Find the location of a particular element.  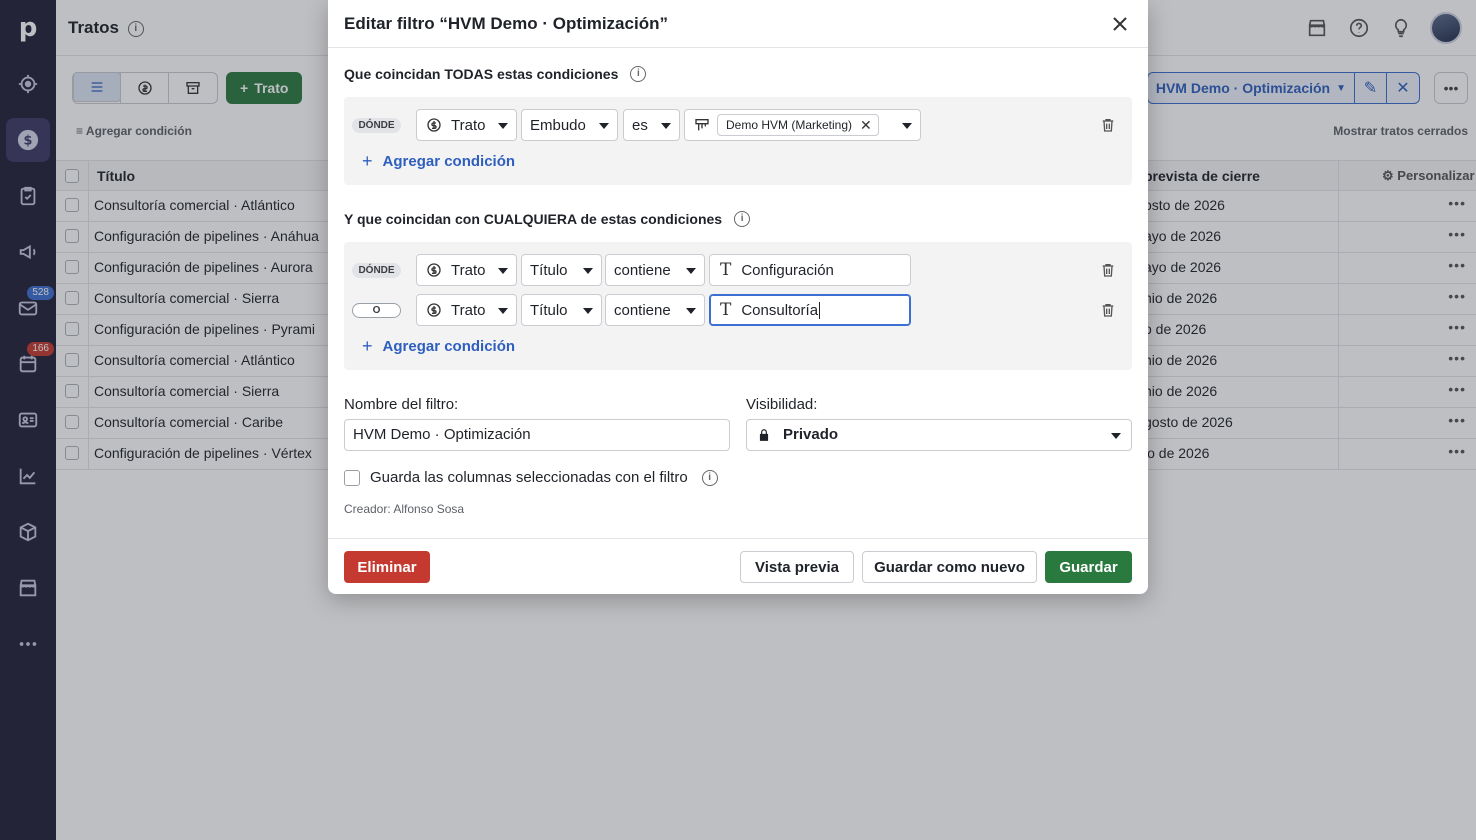

chip-label: Demo HVM (Marketing) is located at coordinates (789, 125).